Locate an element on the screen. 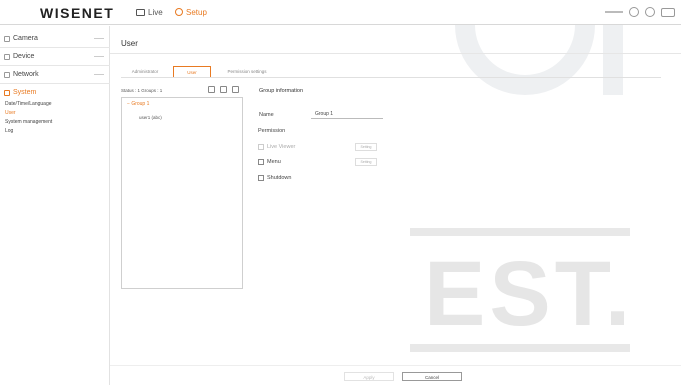  permission-item-label: Shutdown is located at coordinates (279, 178).